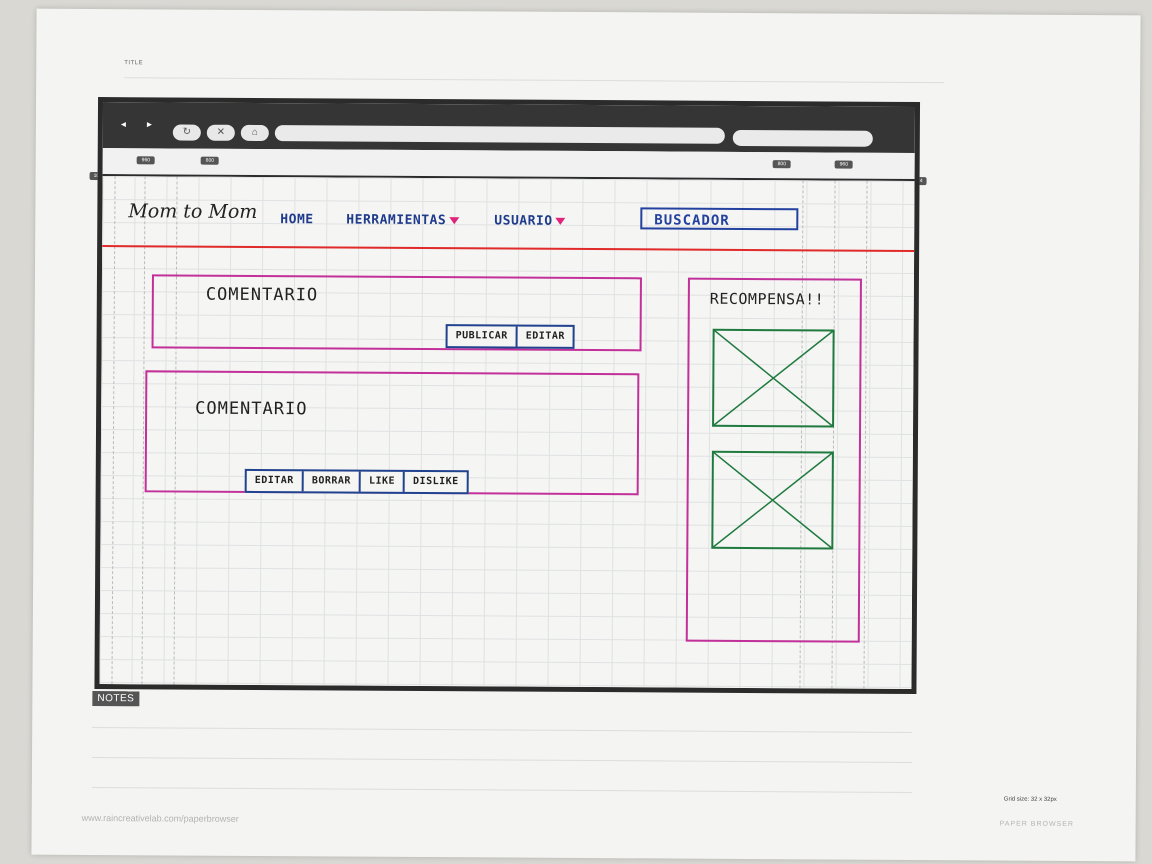 This screenshot has height=864, width=1152. I want to click on search-input: BUSCADOR, so click(719, 219).